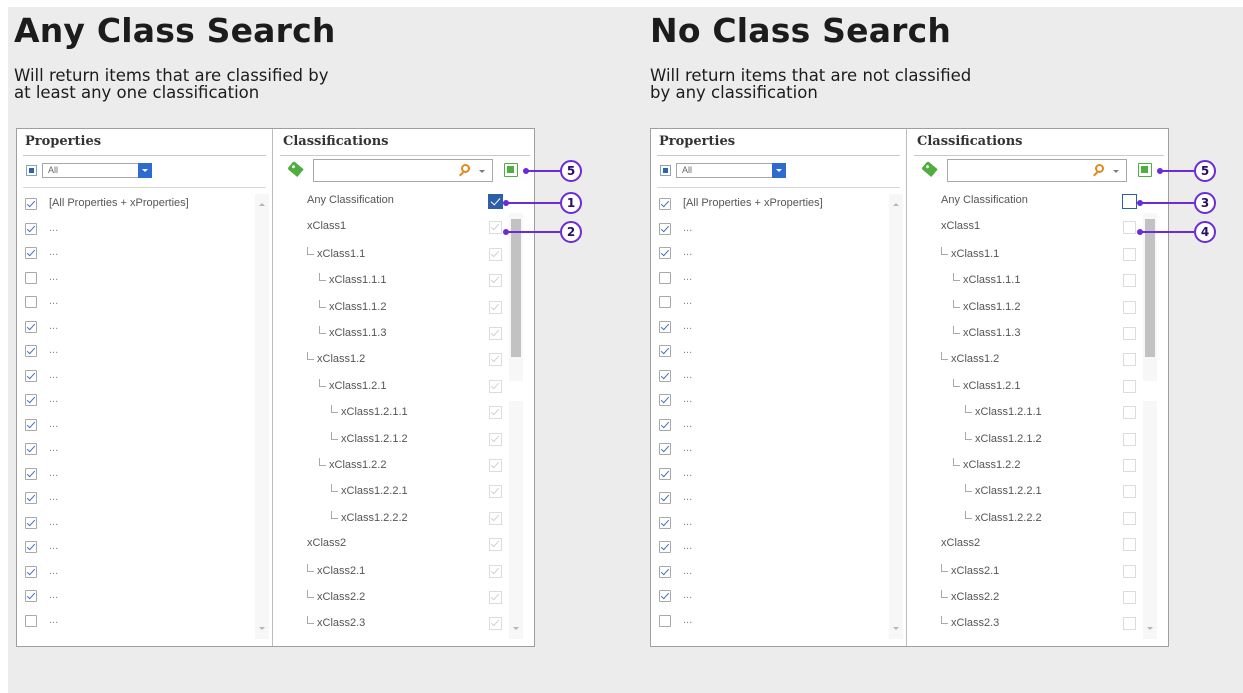  I want to click on classification-row: xClass2, so click(398, 545).